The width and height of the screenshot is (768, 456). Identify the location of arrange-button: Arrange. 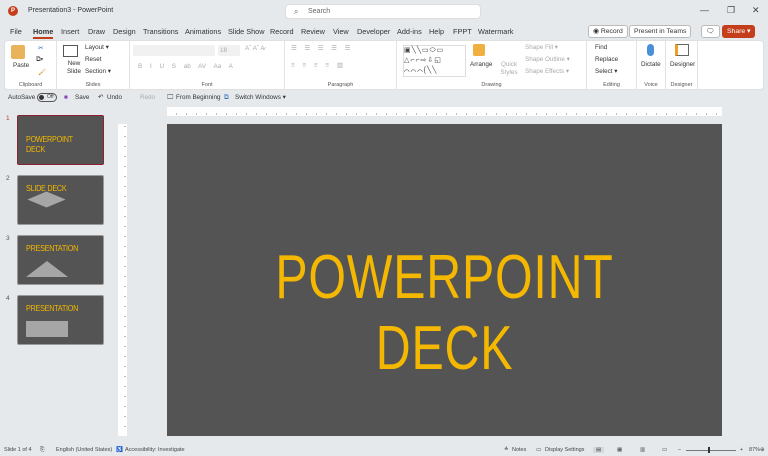
(481, 64).